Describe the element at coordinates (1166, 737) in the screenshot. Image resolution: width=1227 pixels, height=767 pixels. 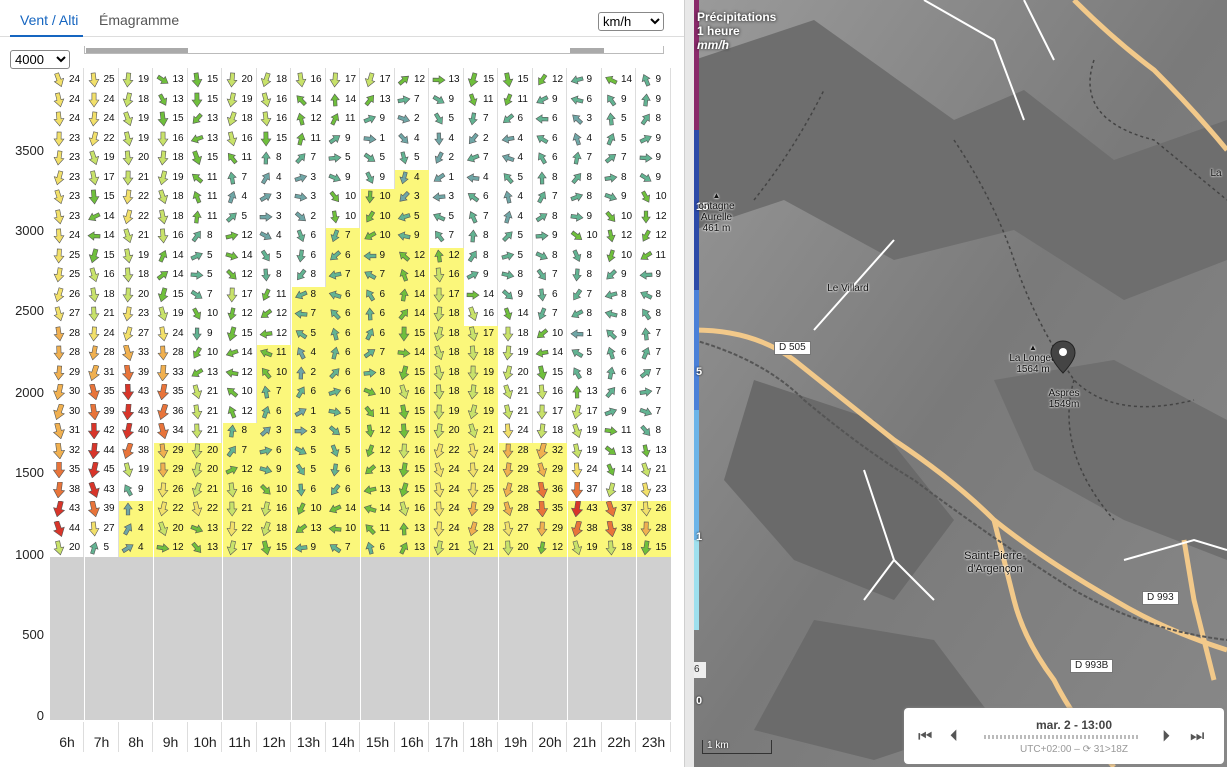
I see `next-frame-icon: ⏵` at that location.